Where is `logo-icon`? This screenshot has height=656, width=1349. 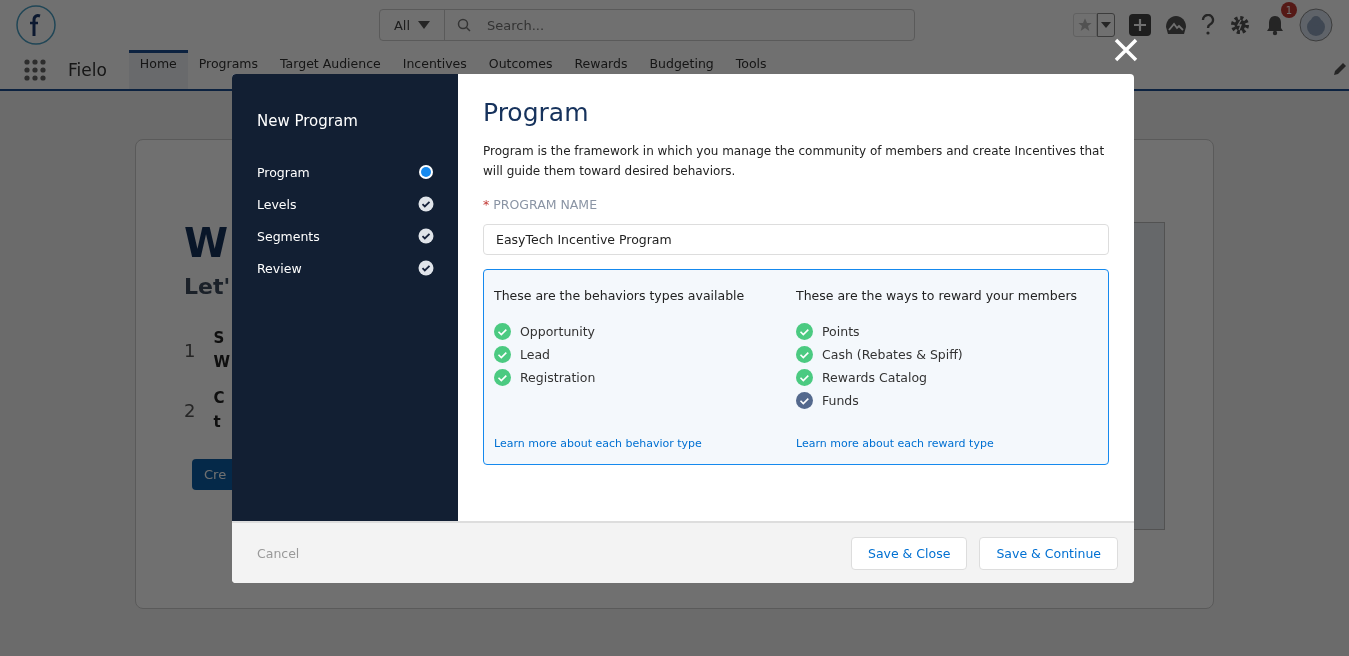
logo-icon is located at coordinates (36, 25).